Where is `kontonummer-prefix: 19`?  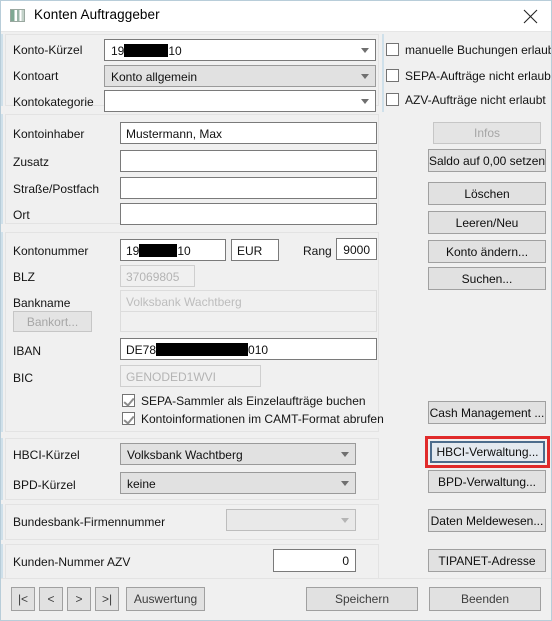
kontonummer-prefix: 19 is located at coordinates (133, 251).